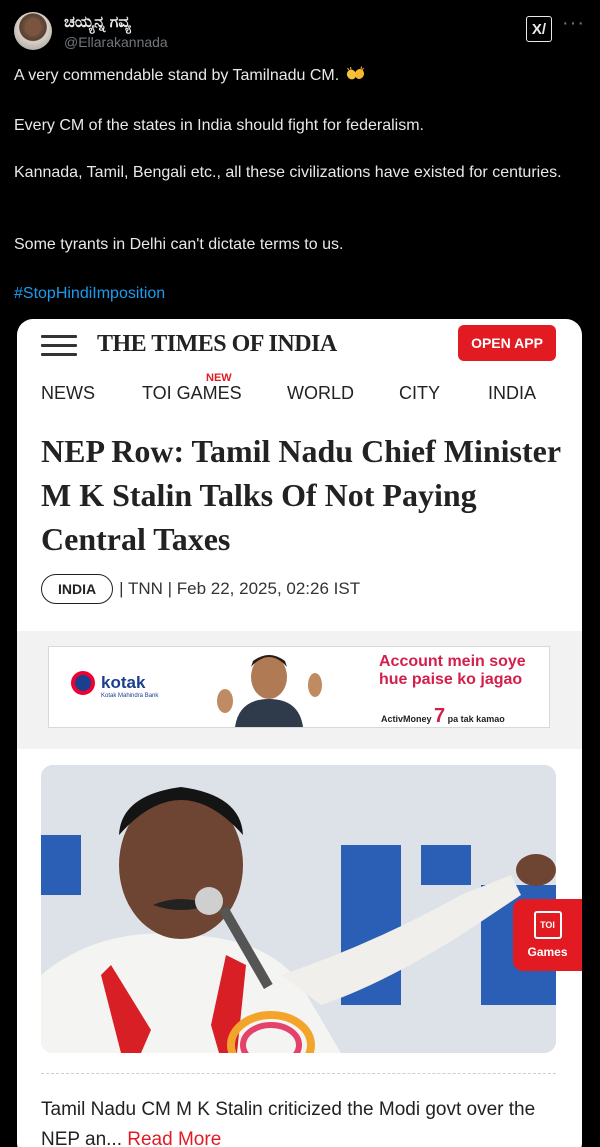  Describe the element at coordinates (476, 719) in the screenshot. I see `ad-tagline-tail: pa tak kamao` at that location.